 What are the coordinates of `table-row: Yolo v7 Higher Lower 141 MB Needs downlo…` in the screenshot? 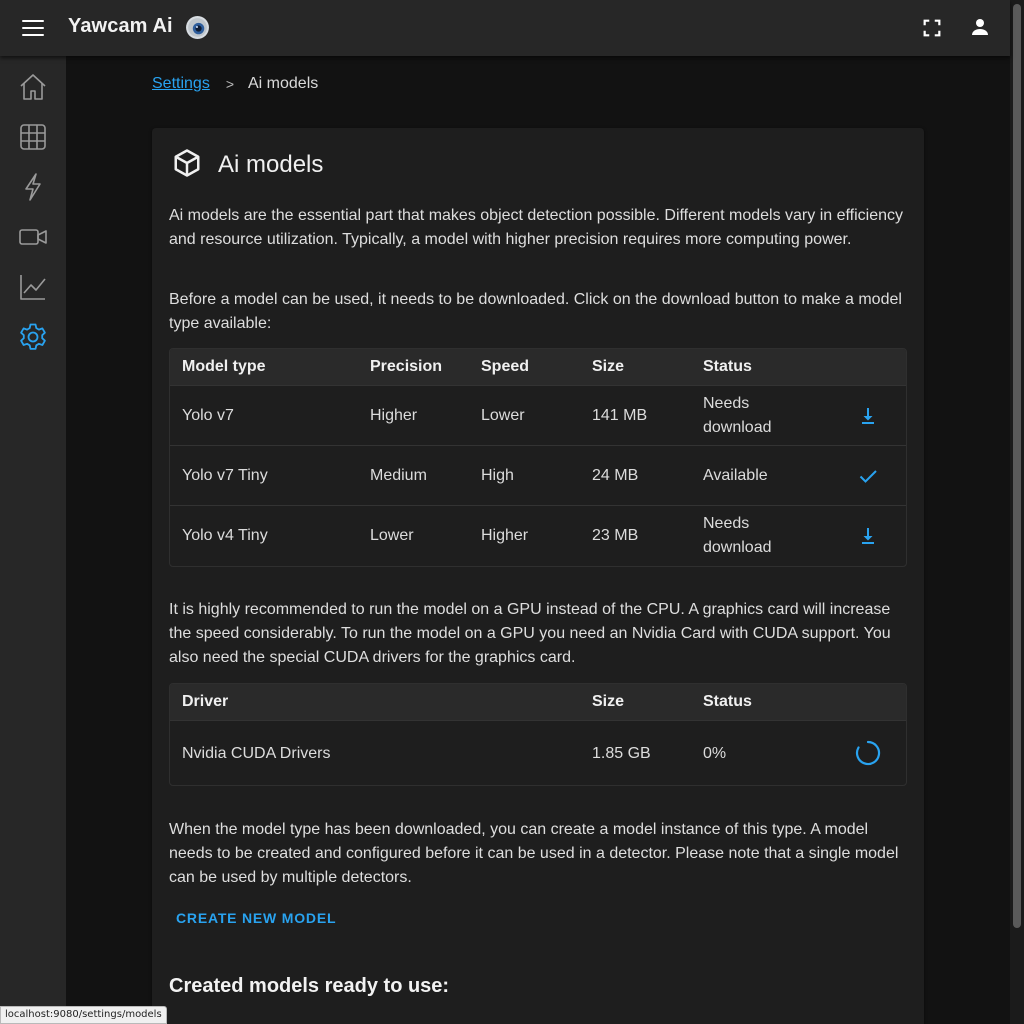 It's located at (538, 415).